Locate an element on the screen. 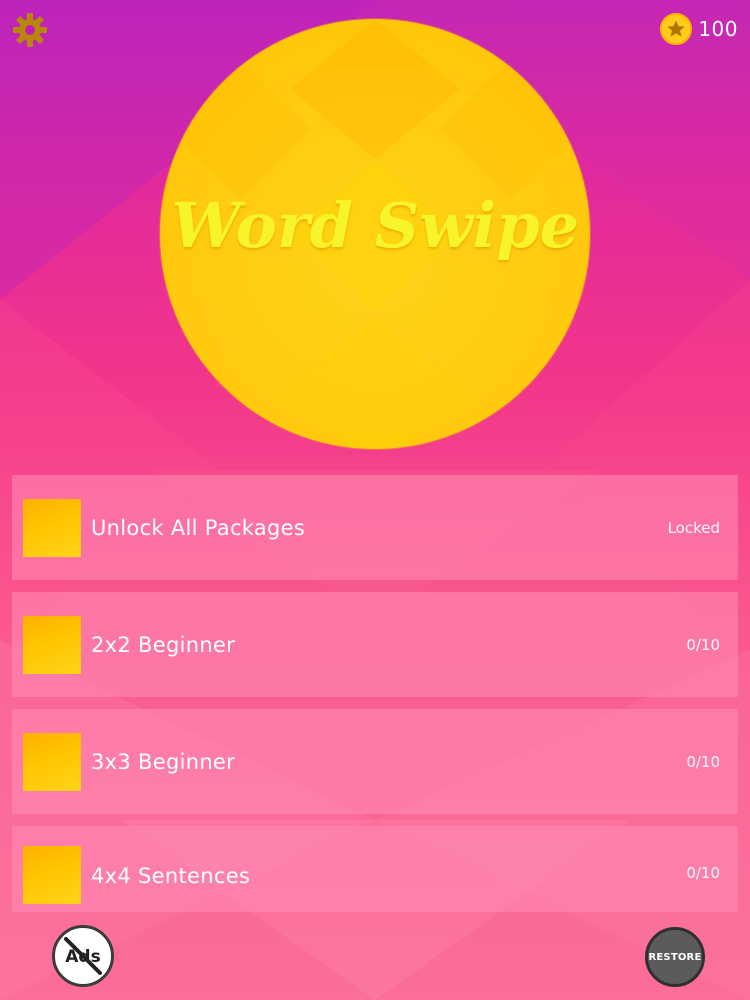 This screenshot has width=750, height=1000. package-name: Unlock All Packages is located at coordinates (198, 527).